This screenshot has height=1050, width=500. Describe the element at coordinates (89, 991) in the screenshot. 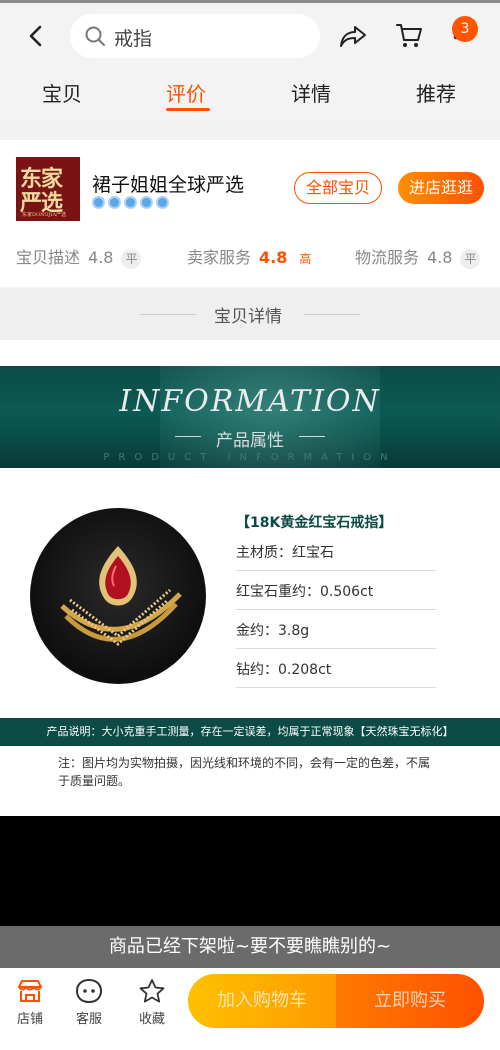

I see `chat-face-icon` at that location.